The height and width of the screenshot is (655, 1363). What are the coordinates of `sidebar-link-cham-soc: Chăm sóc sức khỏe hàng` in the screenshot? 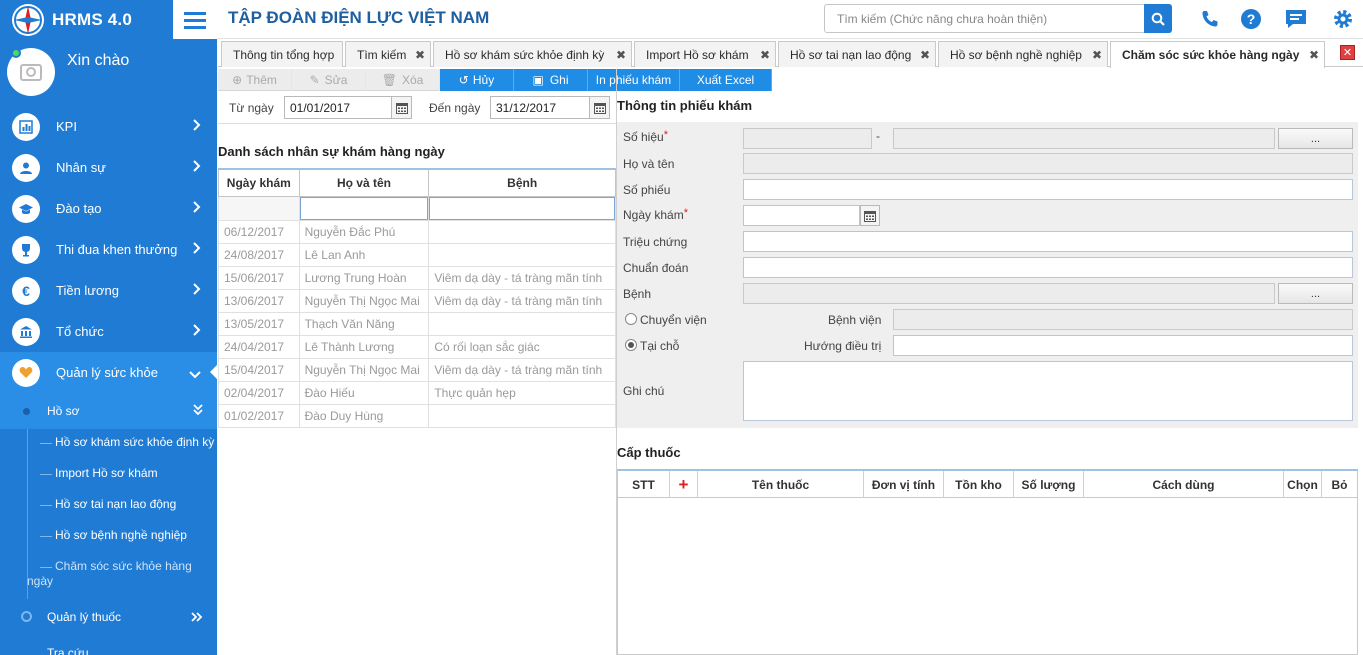 It's located at (96, 566).